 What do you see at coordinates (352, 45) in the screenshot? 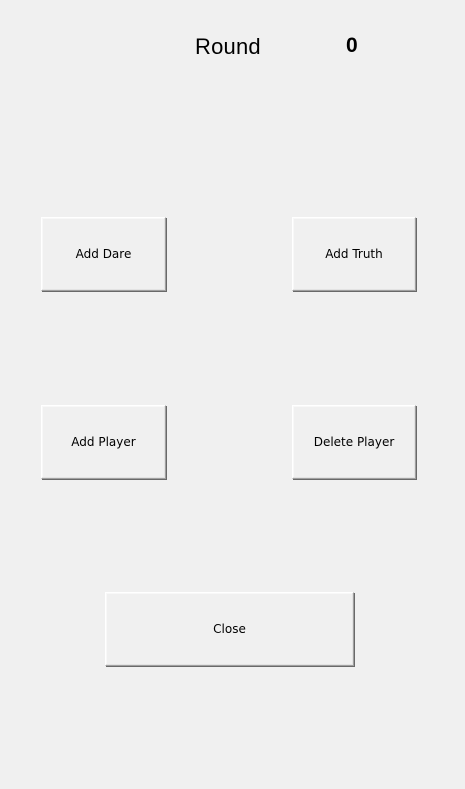
I see `round-counter: 0` at bounding box center [352, 45].